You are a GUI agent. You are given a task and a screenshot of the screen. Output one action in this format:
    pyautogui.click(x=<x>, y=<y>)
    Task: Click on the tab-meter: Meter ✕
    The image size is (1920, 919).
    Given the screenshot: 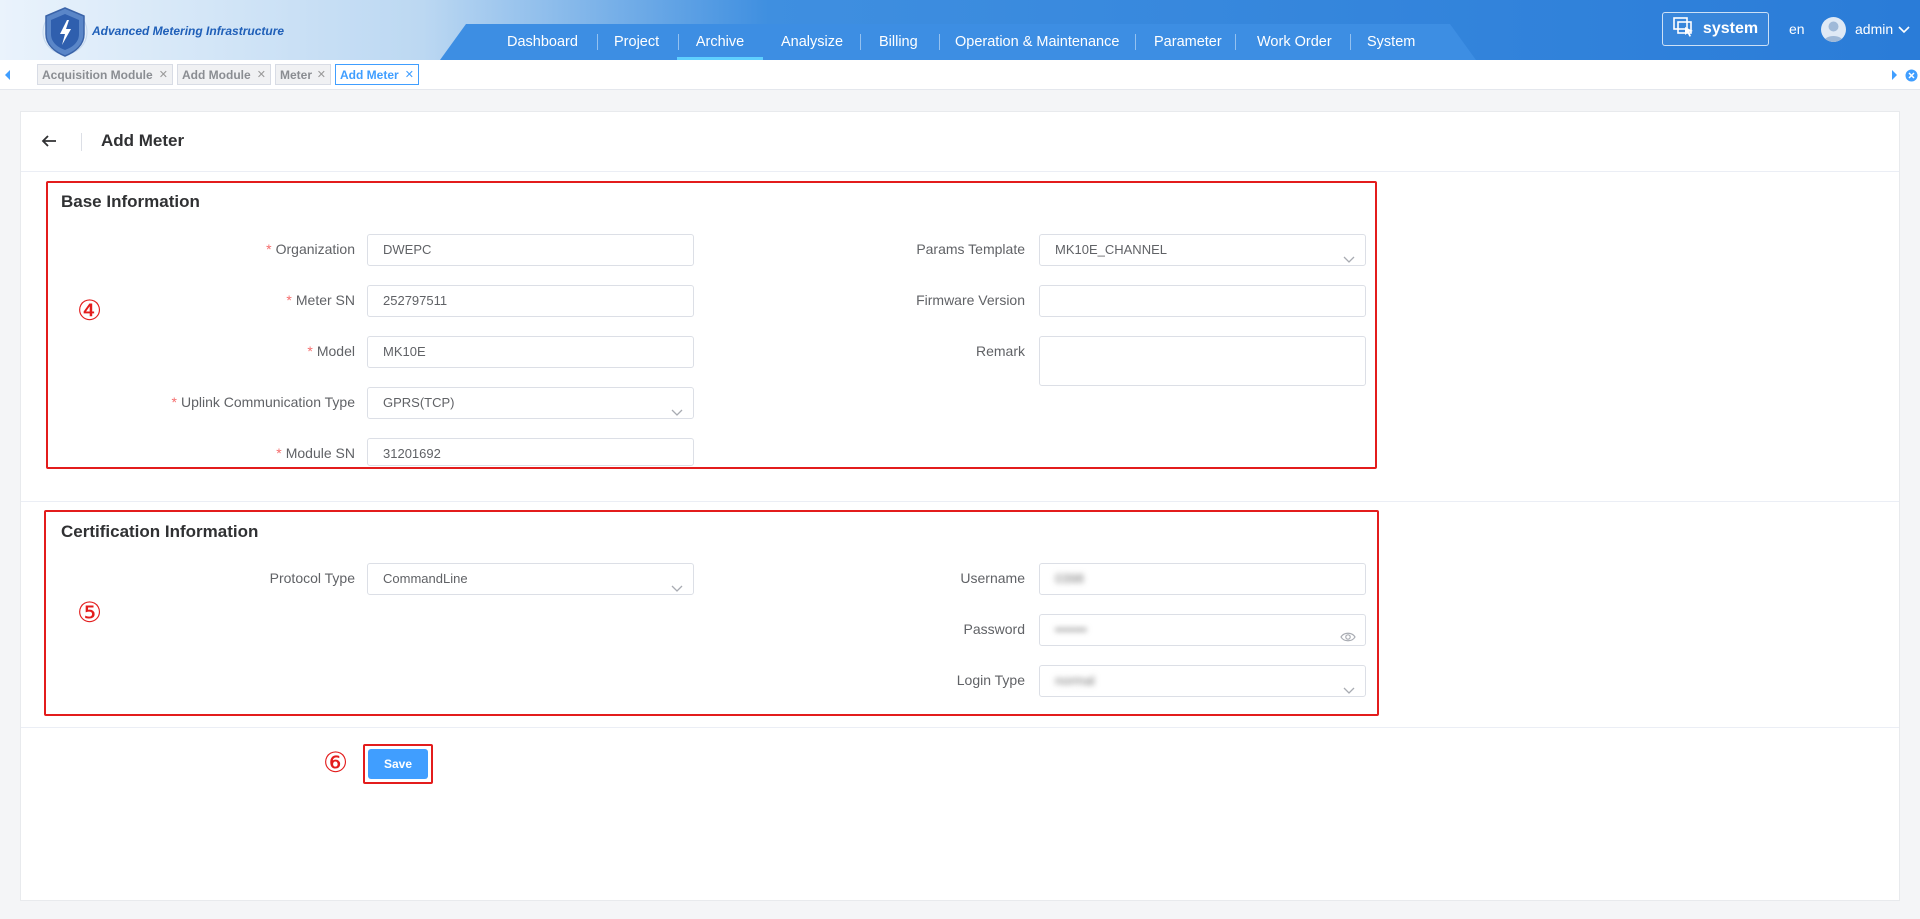 What is the action you would take?
    pyautogui.click(x=303, y=74)
    